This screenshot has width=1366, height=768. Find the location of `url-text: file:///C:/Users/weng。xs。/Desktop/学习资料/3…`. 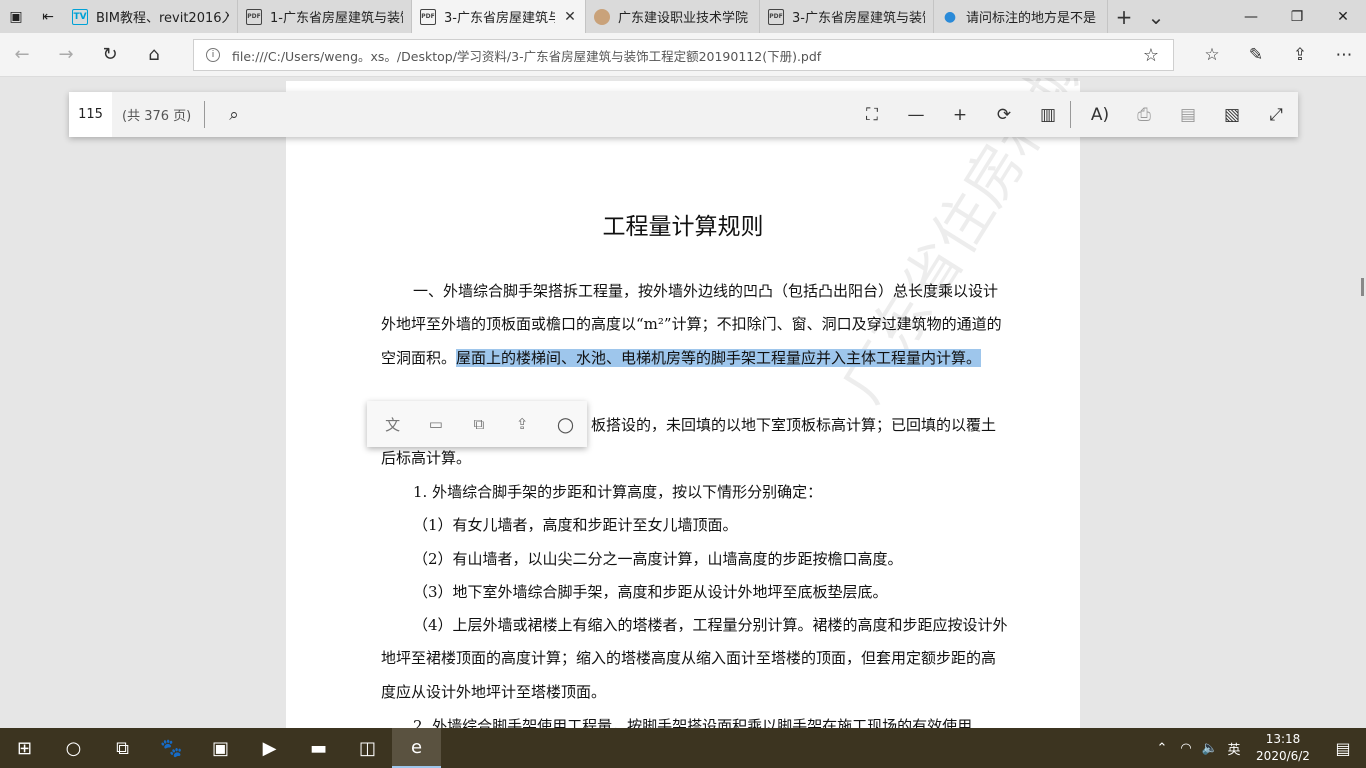

url-text: file:///C:/Users/weng。xs。/Desktop/学习资料/3… is located at coordinates (527, 56).